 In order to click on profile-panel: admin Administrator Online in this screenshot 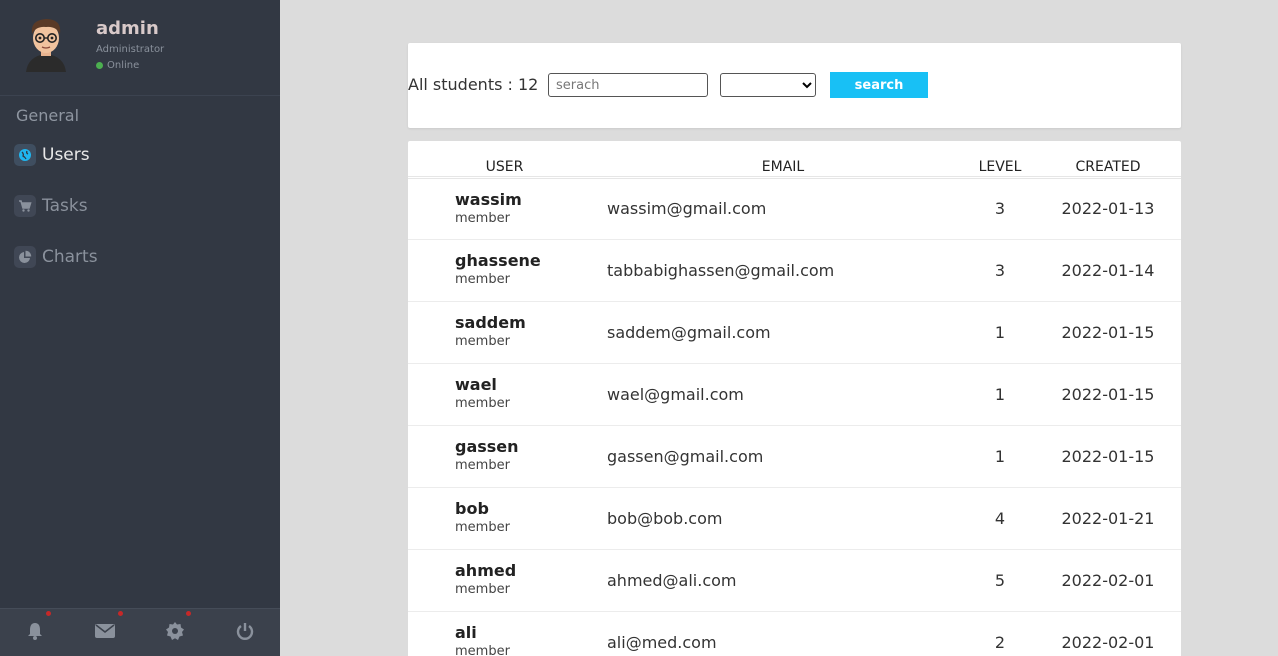, I will do `click(140, 48)`.